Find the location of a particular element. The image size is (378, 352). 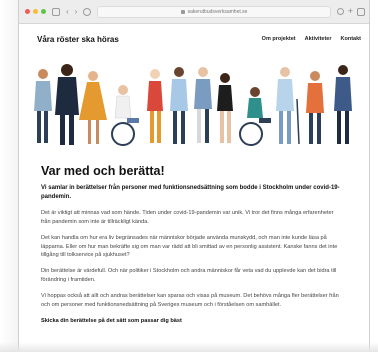

forward-icon: › is located at coordinates (76, 11).